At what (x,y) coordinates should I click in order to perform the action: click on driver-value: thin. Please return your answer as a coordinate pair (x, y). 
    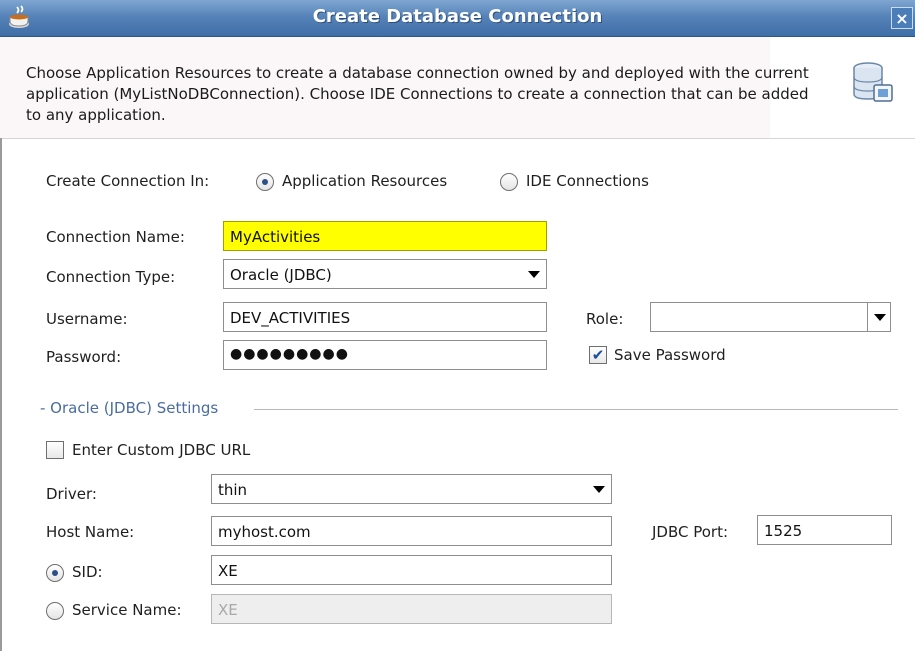
    Looking at the image, I should click on (233, 490).